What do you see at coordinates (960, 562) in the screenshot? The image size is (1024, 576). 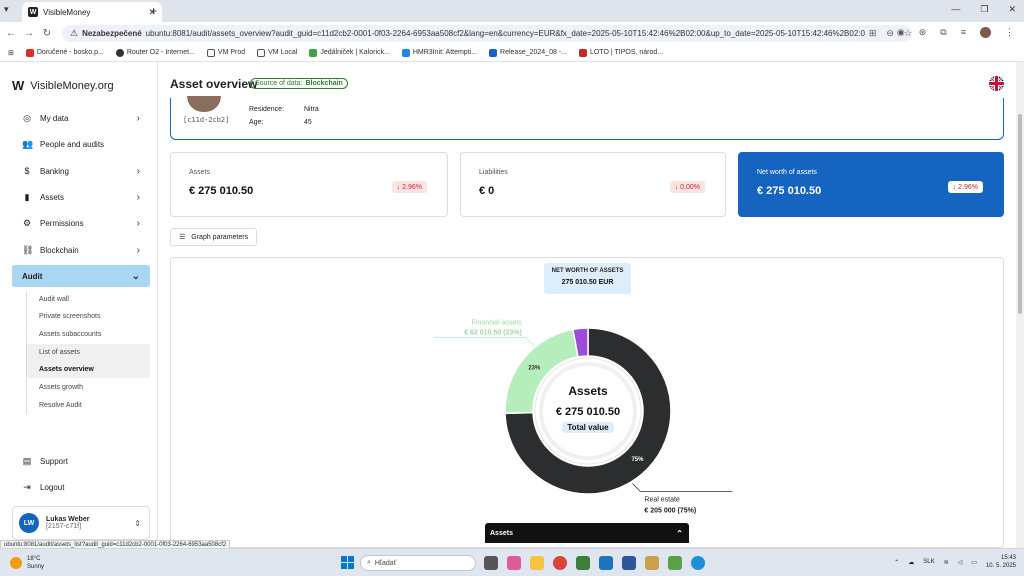 I see `volume-icon: ◁` at bounding box center [960, 562].